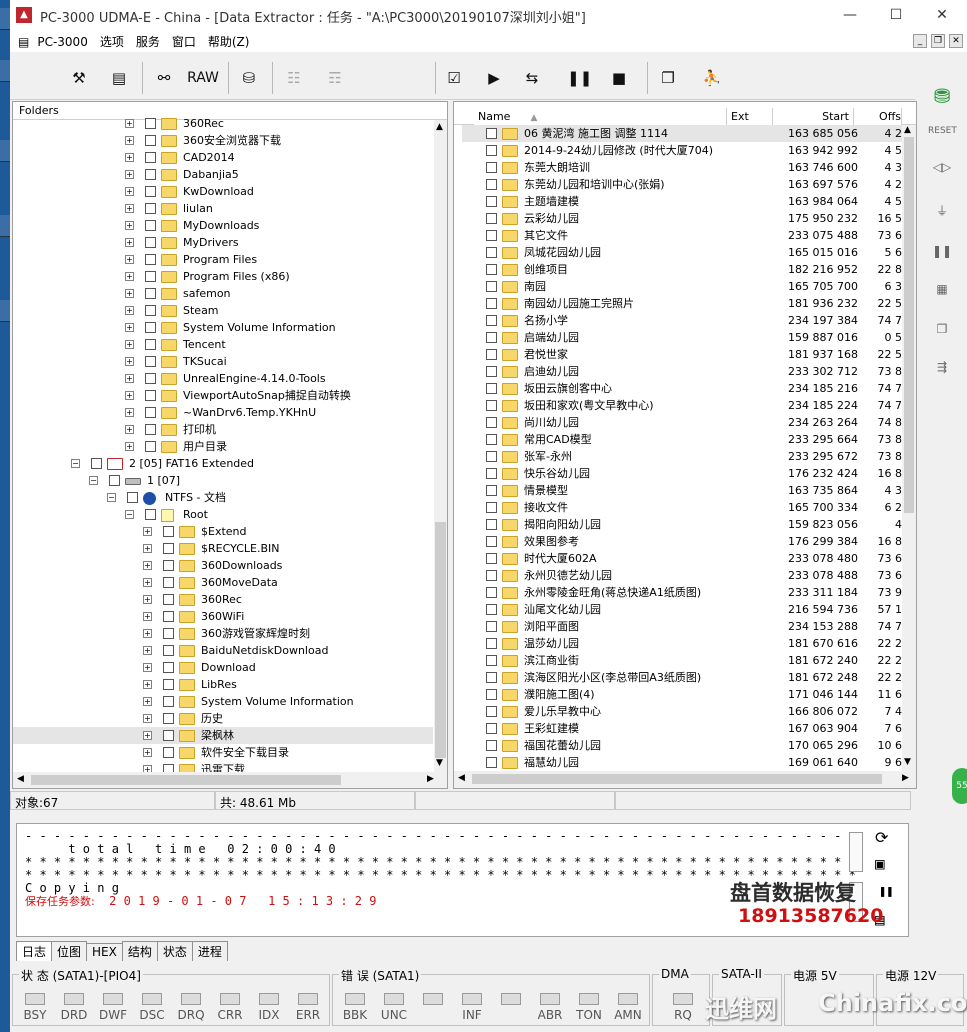 The width and height of the screenshot is (967, 1032). What do you see at coordinates (454, 78) in the screenshot?
I see `export-icon: ☑` at bounding box center [454, 78].